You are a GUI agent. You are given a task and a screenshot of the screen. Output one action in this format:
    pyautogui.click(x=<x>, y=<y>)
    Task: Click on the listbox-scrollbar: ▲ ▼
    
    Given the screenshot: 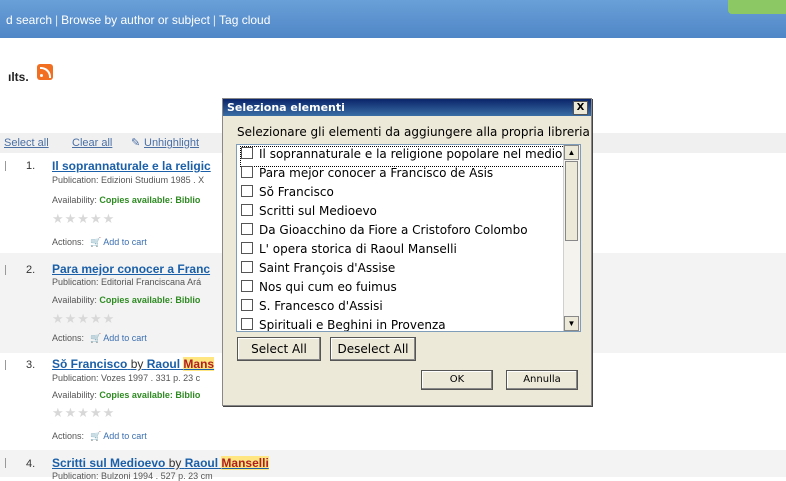 What is the action you would take?
    pyautogui.click(x=571, y=238)
    